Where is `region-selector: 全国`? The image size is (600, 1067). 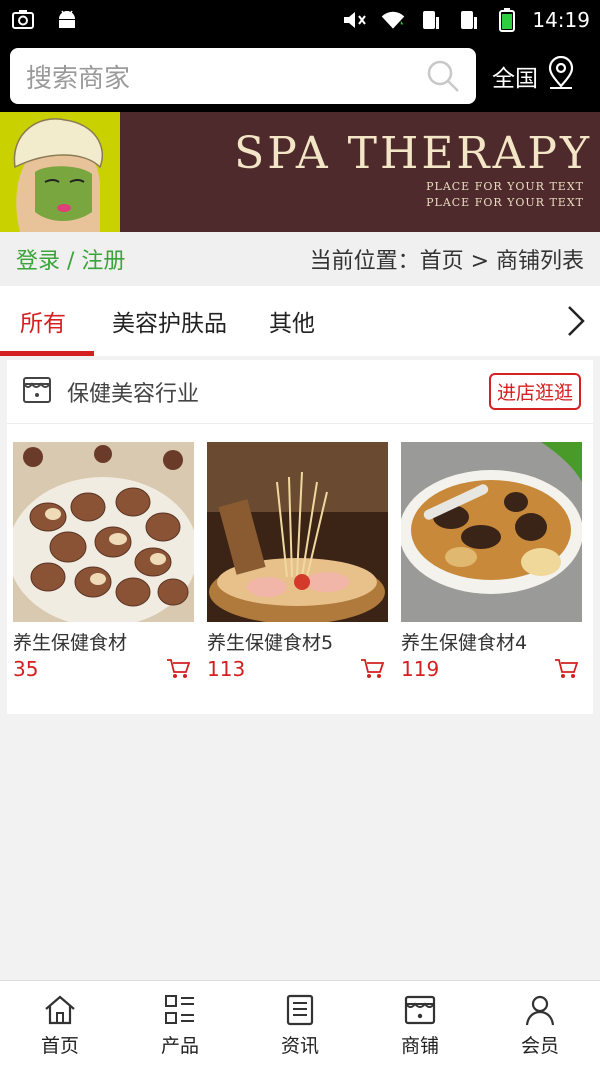 region-selector: 全国 is located at coordinates (534, 75).